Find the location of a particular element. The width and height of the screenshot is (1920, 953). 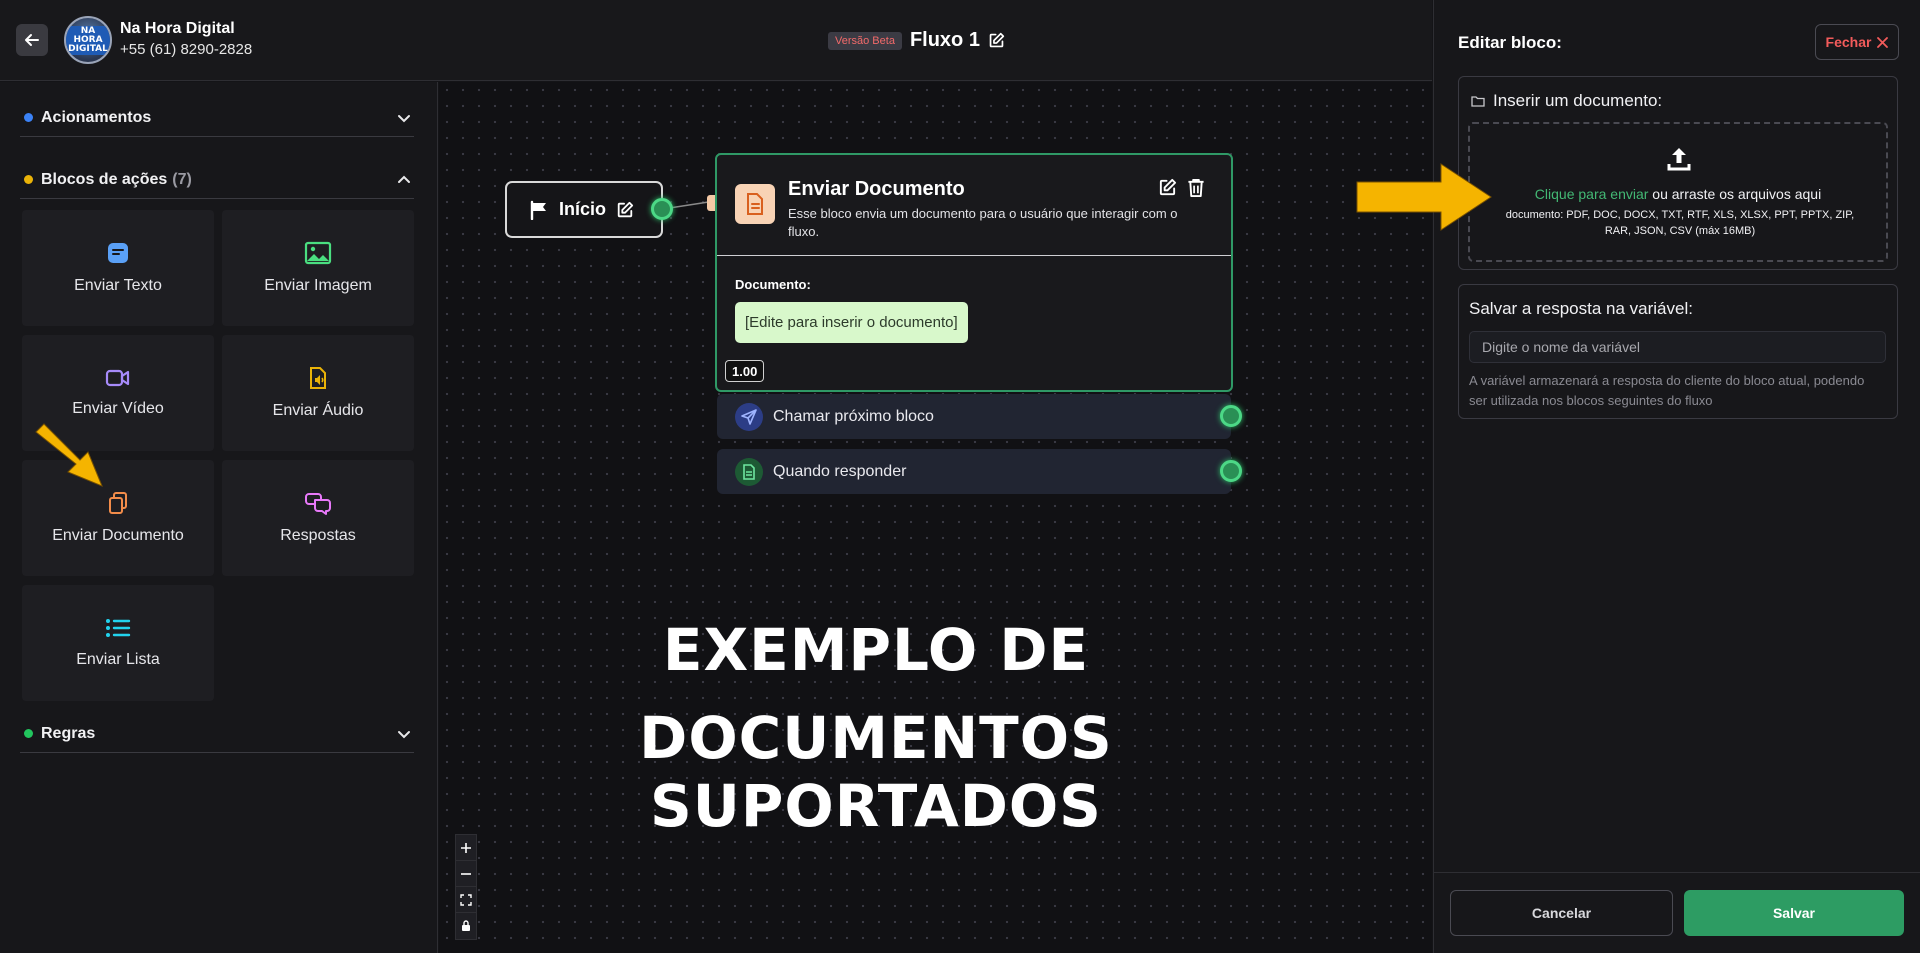

upload-icon is located at coordinates (1679, 159).